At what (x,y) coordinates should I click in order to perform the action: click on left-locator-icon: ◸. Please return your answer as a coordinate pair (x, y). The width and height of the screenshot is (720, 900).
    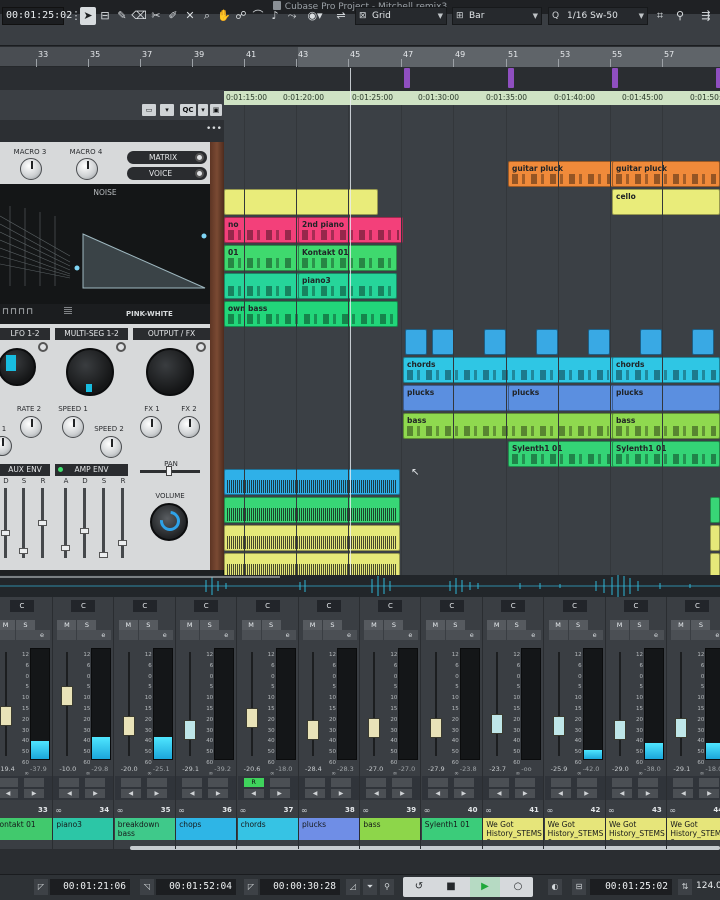
    Looking at the image, I should click on (41, 887).